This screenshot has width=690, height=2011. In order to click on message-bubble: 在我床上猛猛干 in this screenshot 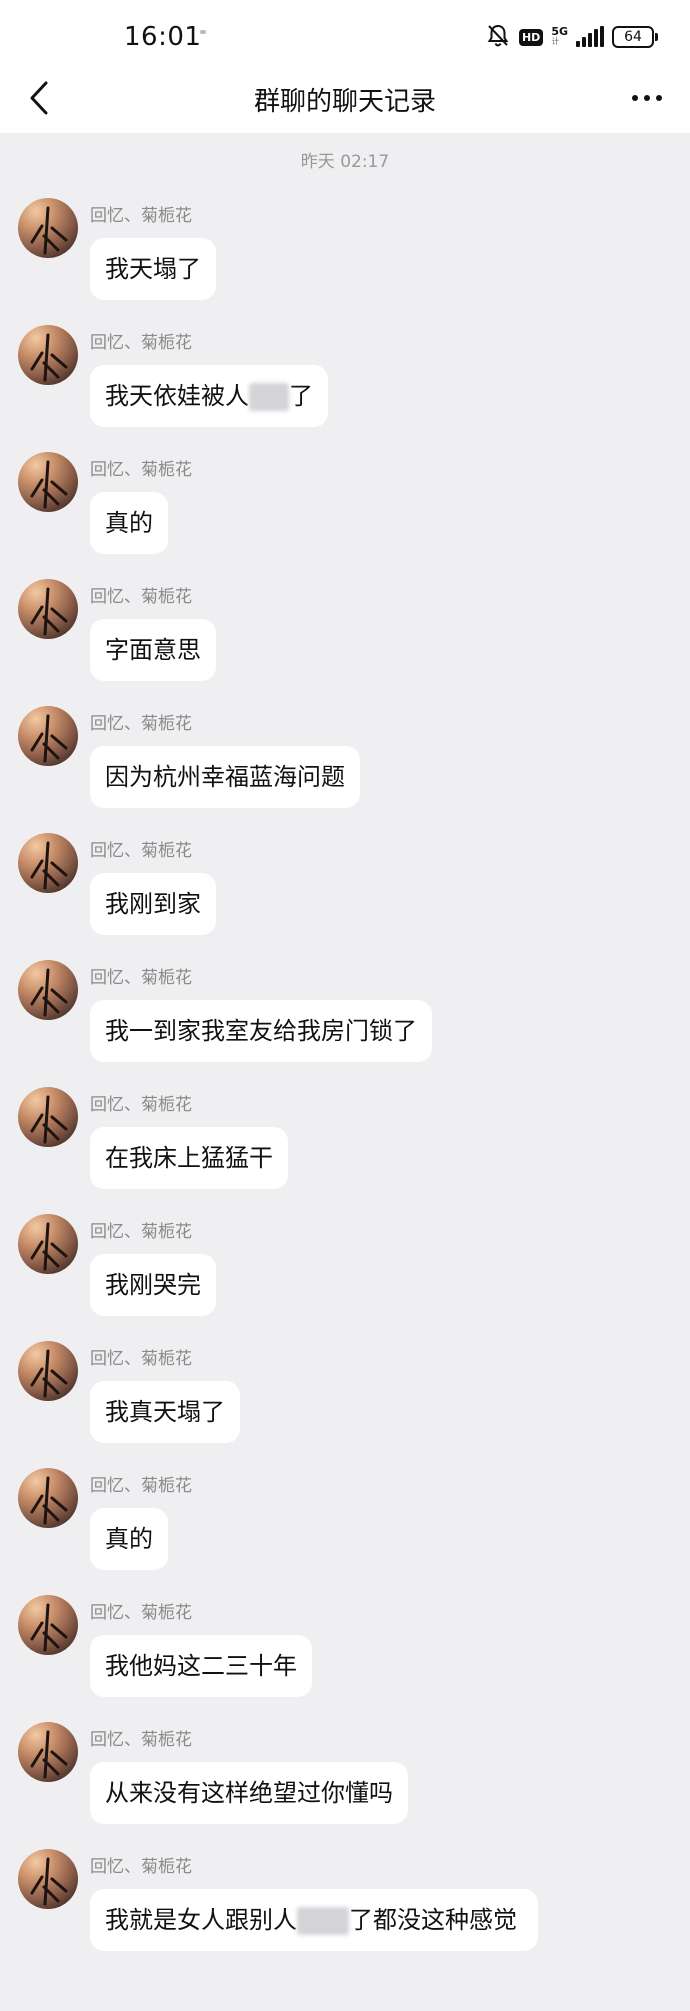, I will do `click(189, 1158)`.